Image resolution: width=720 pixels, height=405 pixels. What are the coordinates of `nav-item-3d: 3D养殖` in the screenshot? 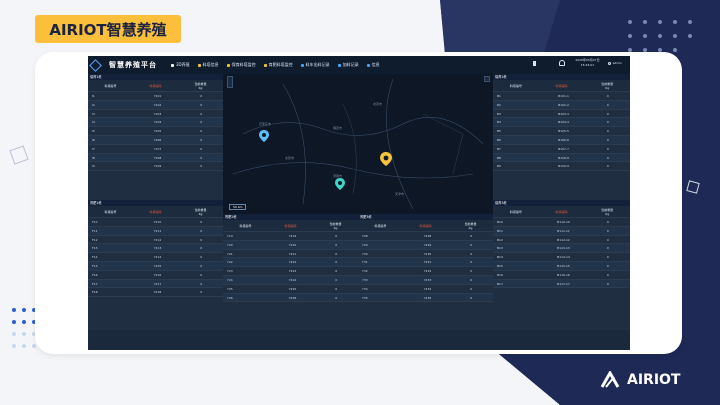 It's located at (180, 65).